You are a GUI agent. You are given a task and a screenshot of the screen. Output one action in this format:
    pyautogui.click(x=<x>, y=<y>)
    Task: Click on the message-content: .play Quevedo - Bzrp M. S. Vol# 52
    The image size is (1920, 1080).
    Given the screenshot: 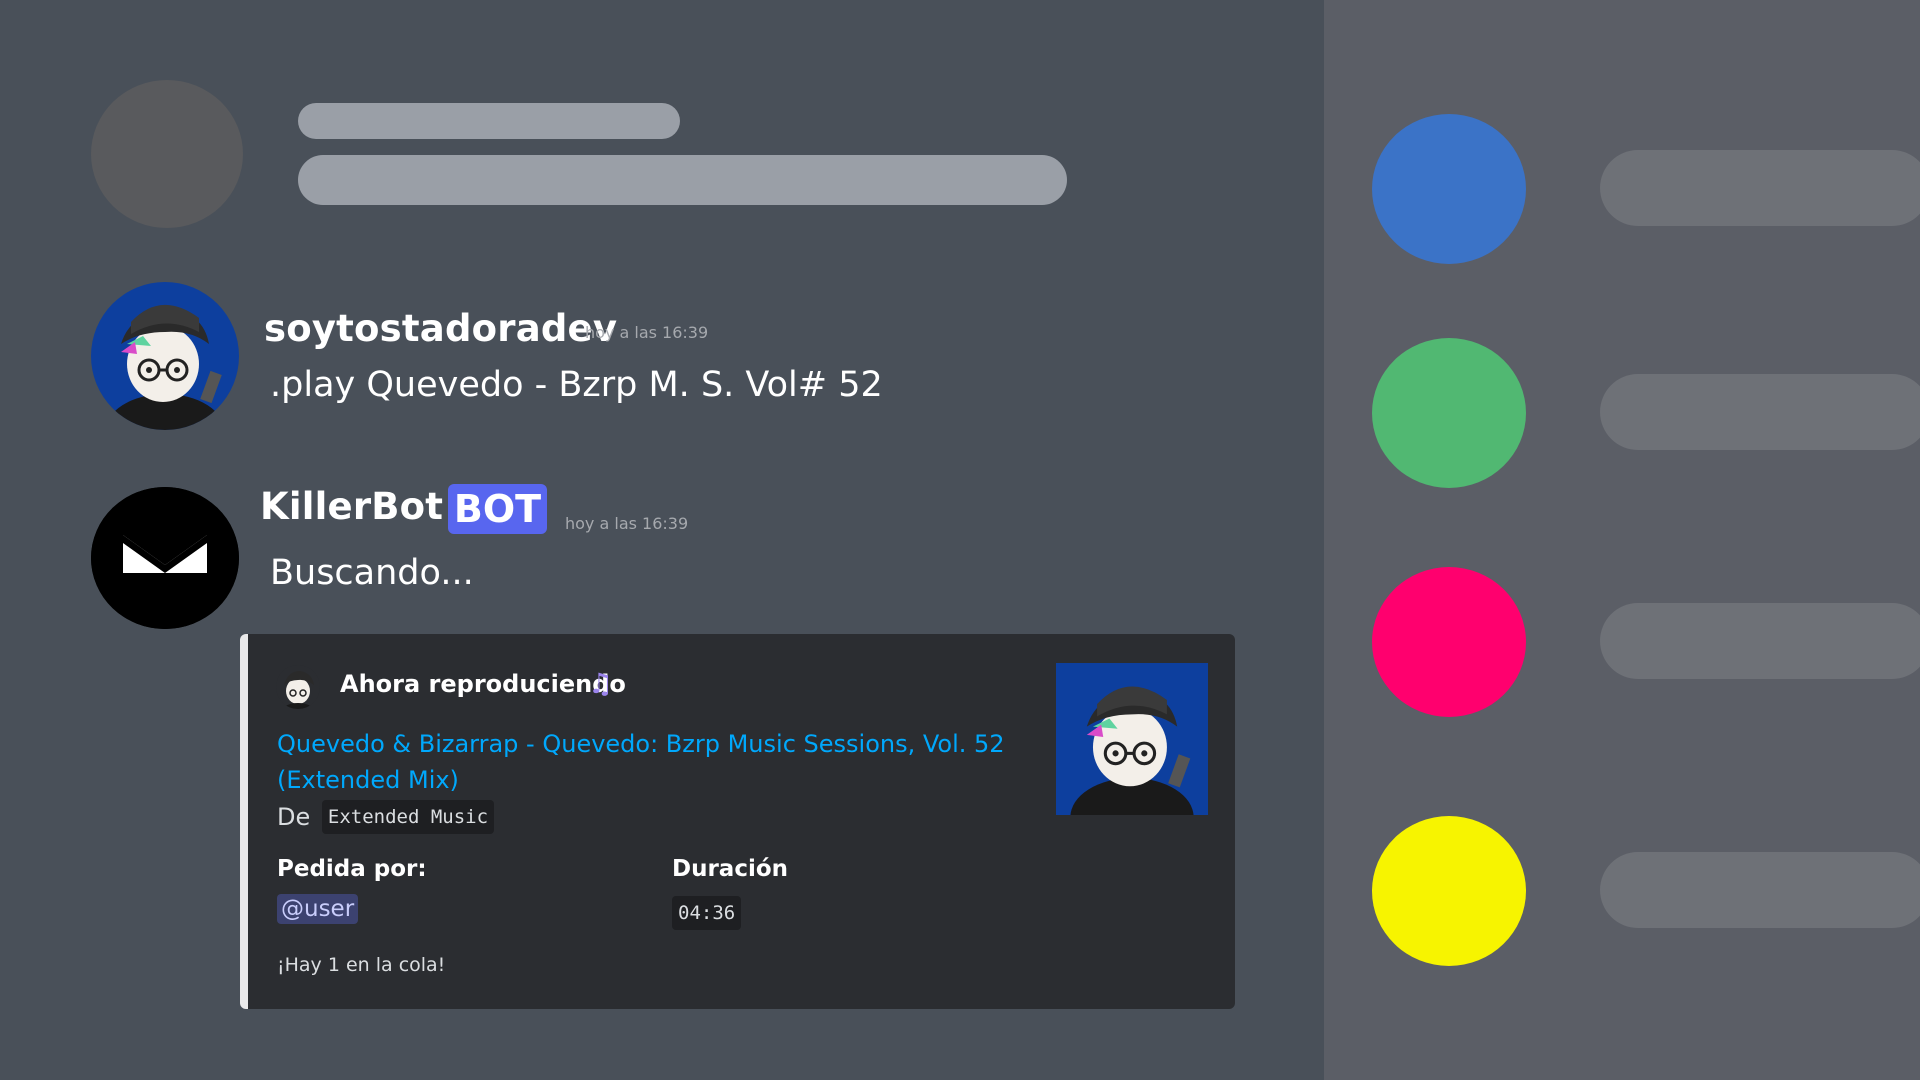 What is the action you would take?
    pyautogui.click(x=576, y=385)
    